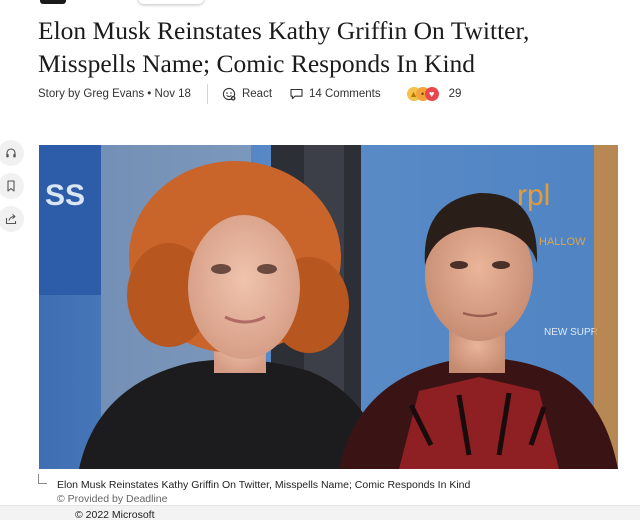 The image size is (640, 521). I want to click on msn-logo, so click(53, 2).